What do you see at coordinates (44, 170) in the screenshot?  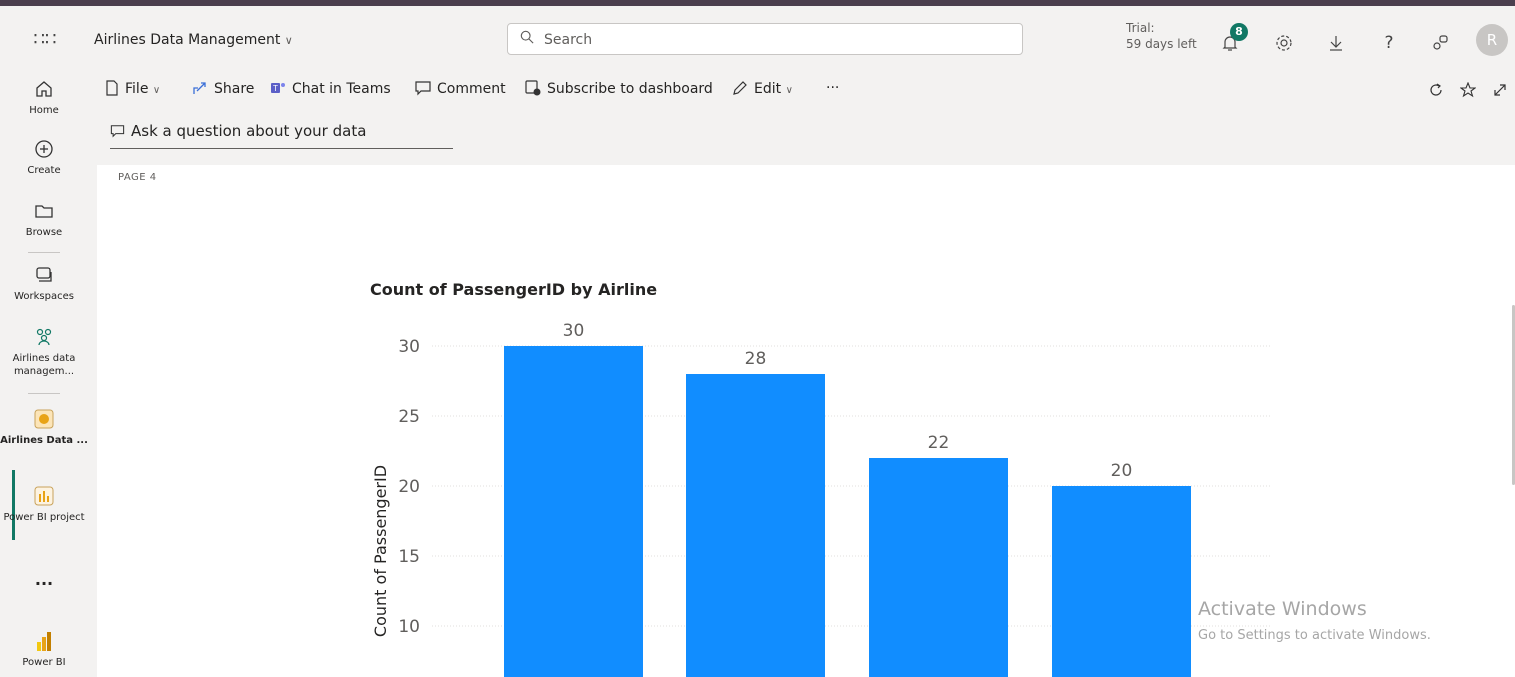 I see `nav-item-label: Create` at bounding box center [44, 170].